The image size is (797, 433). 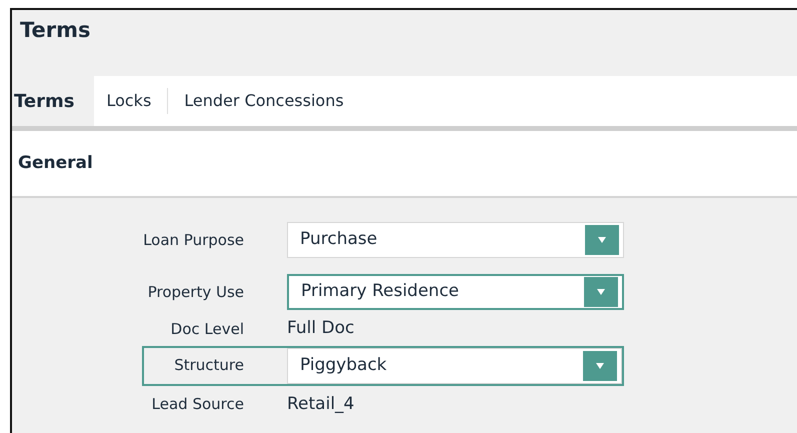 What do you see at coordinates (207, 329) in the screenshot?
I see `field-label: Doc Level` at bounding box center [207, 329].